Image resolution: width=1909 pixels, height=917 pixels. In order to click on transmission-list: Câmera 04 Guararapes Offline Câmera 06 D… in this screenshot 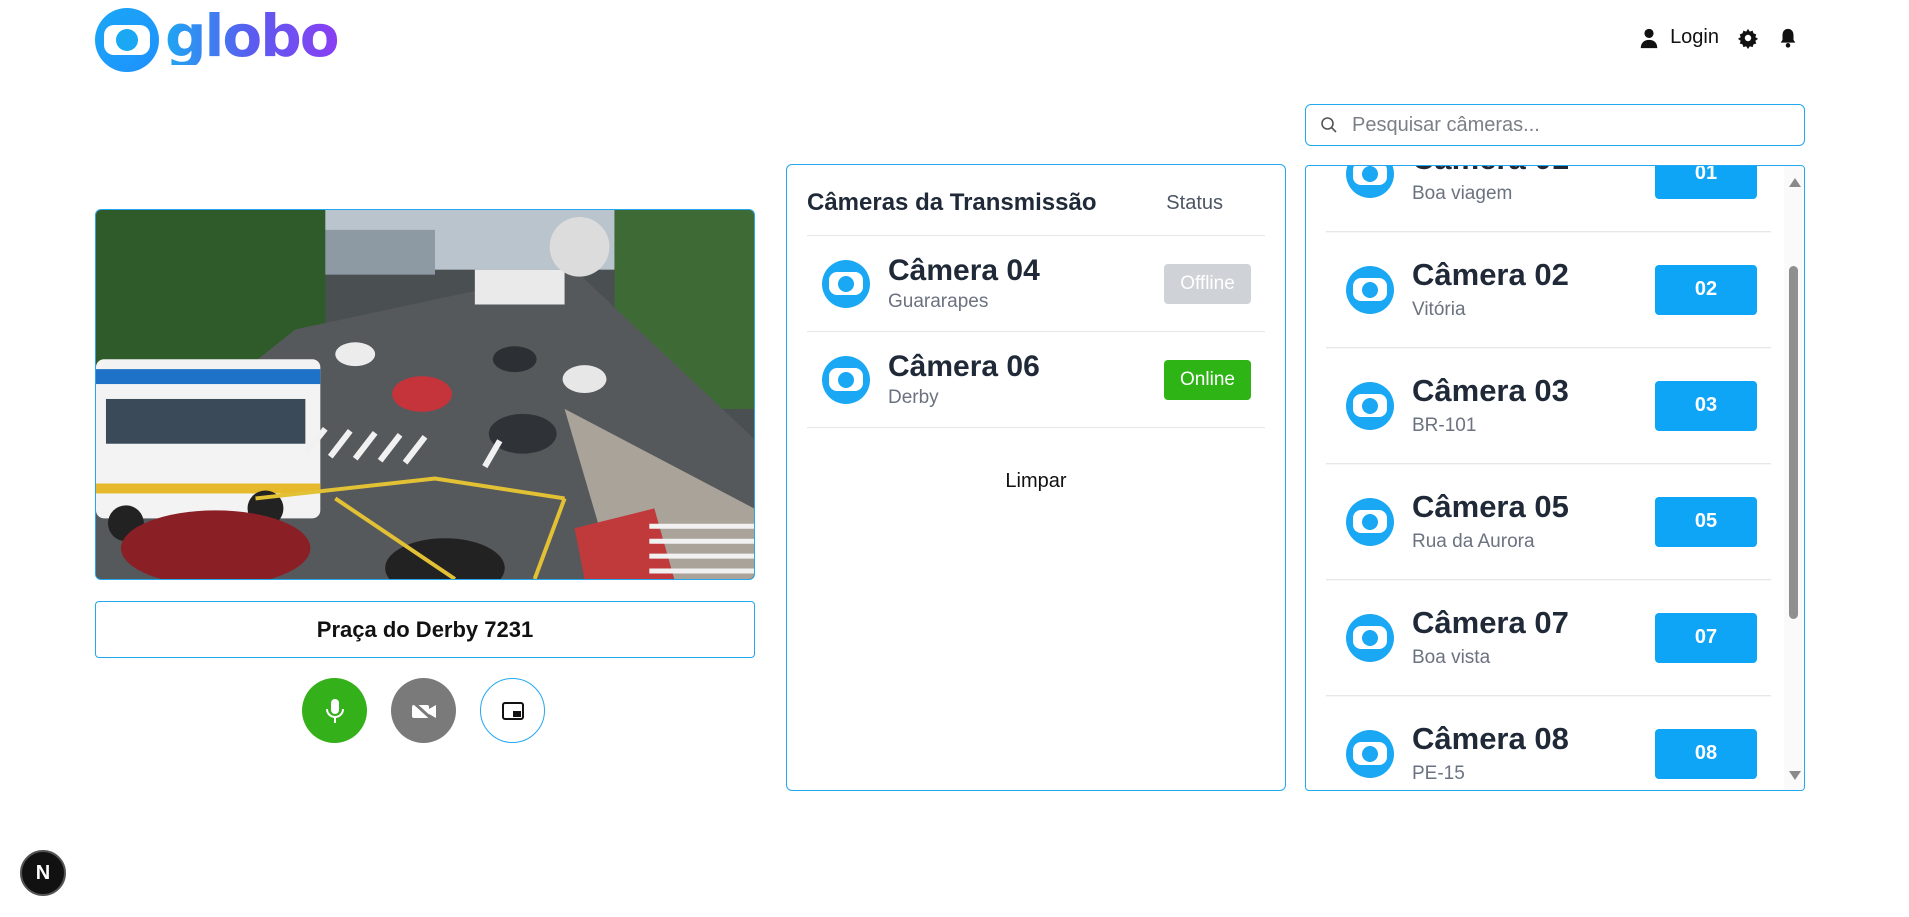, I will do `click(1036, 331)`.